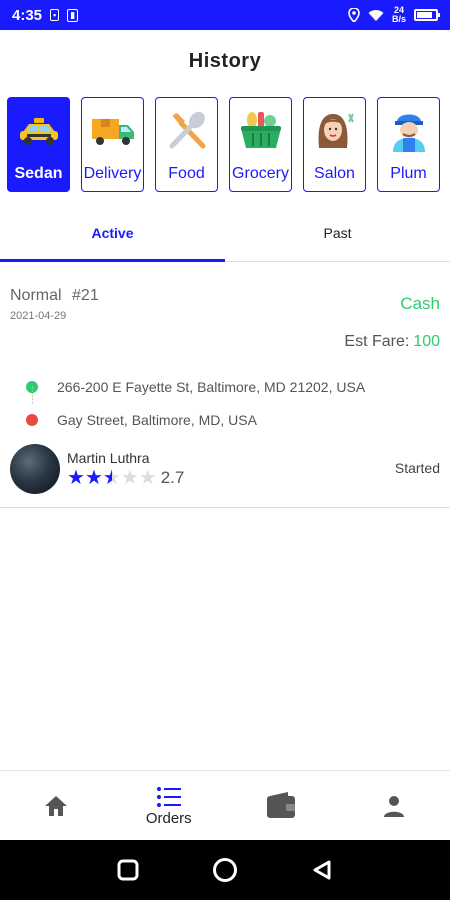  I want to click on bottom-nav: Orders, so click(225, 805).